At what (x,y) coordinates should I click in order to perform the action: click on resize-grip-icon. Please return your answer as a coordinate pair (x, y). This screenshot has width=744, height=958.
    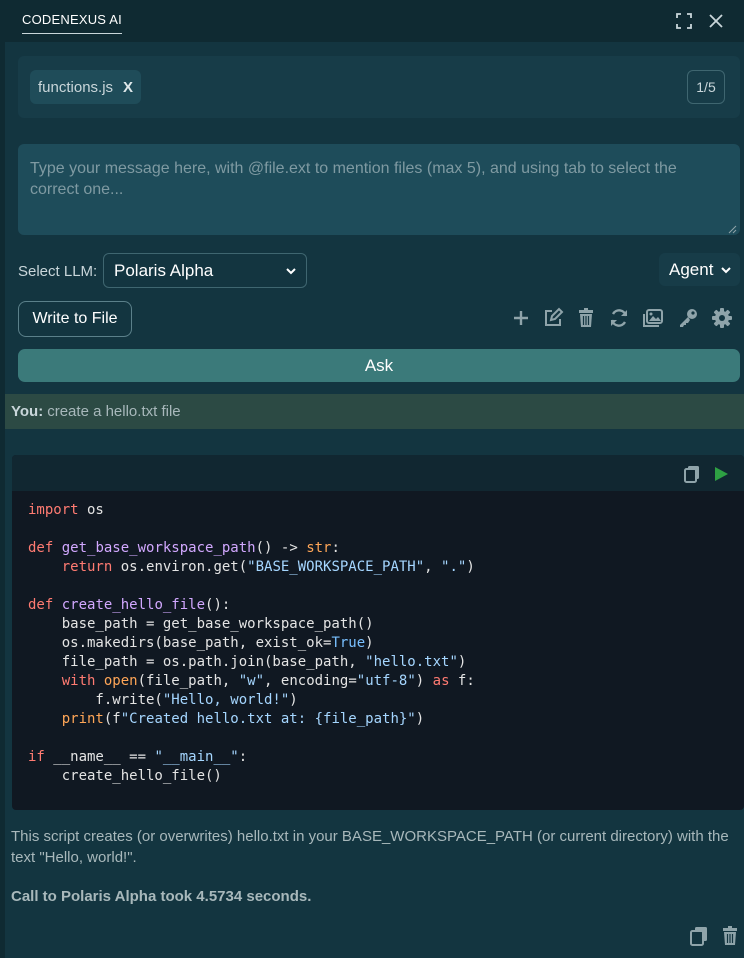
    Looking at the image, I should click on (732, 229).